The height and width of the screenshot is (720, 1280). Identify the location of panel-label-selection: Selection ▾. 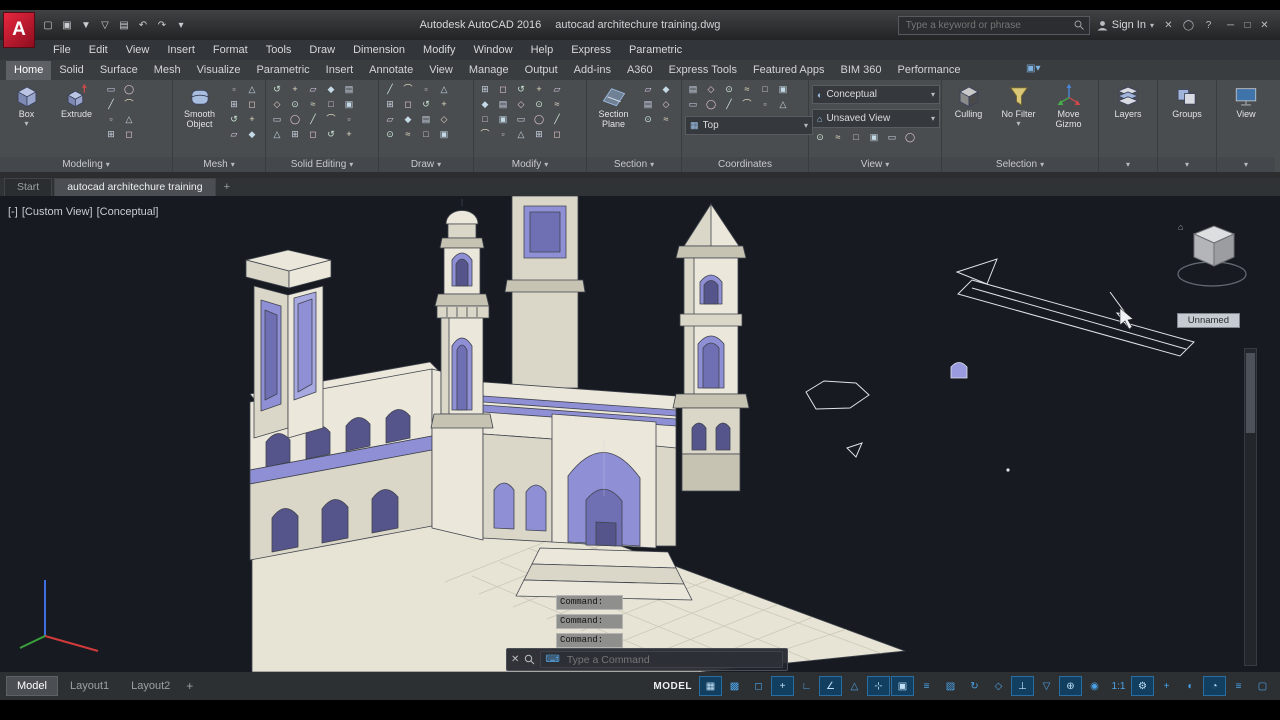
(1020, 164).